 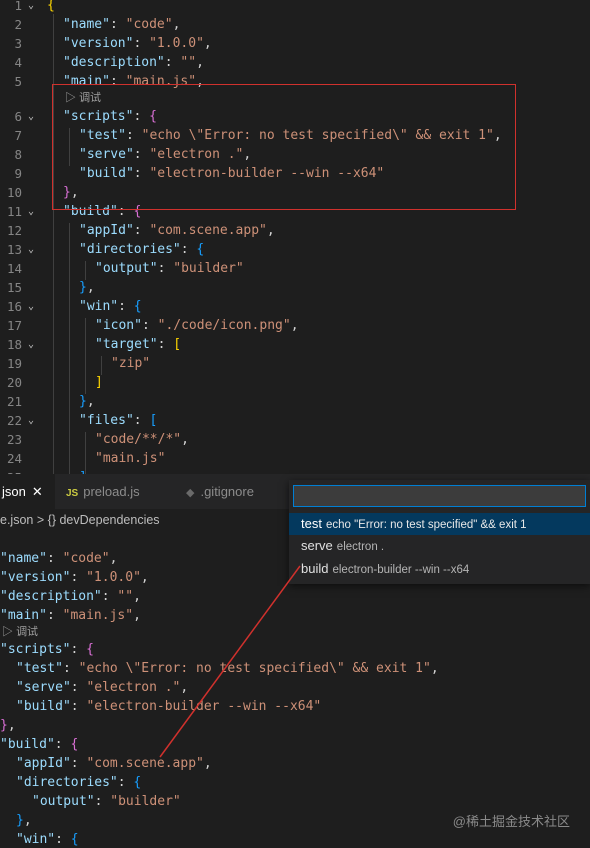 What do you see at coordinates (70, 615) in the screenshot?
I see `code-line: "main": "main.js",` at bounding box center [70, 615].